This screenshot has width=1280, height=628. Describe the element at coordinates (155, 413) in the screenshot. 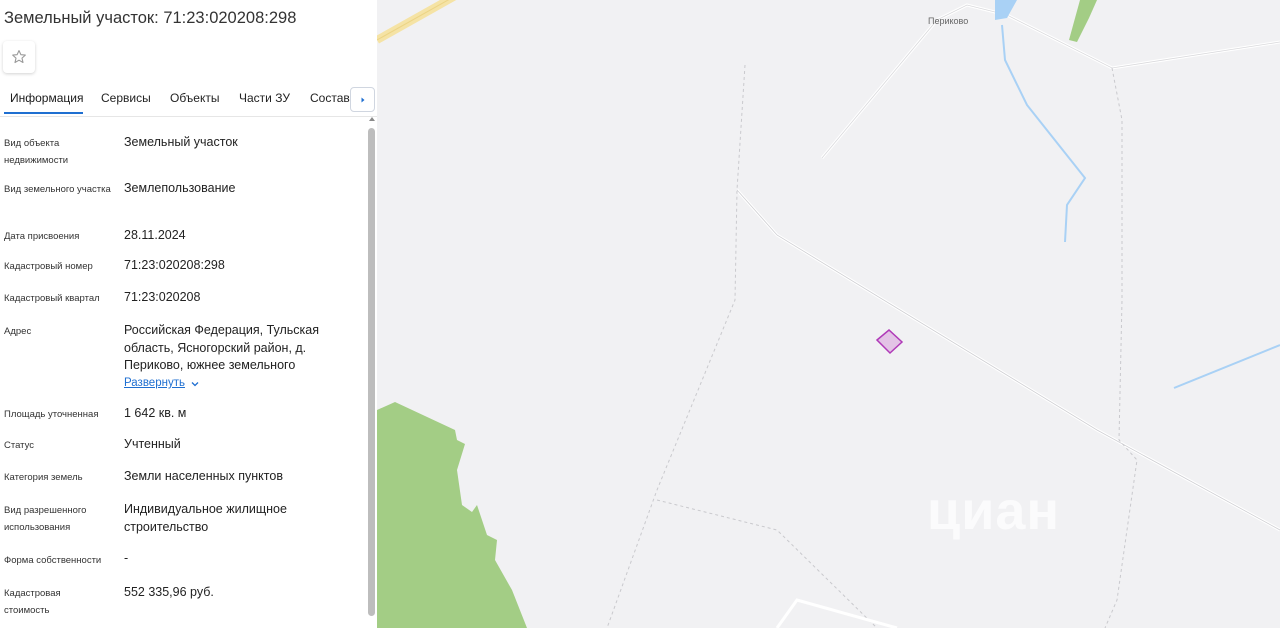

I see `field-value-area: 1 642 кв. м` at that location.